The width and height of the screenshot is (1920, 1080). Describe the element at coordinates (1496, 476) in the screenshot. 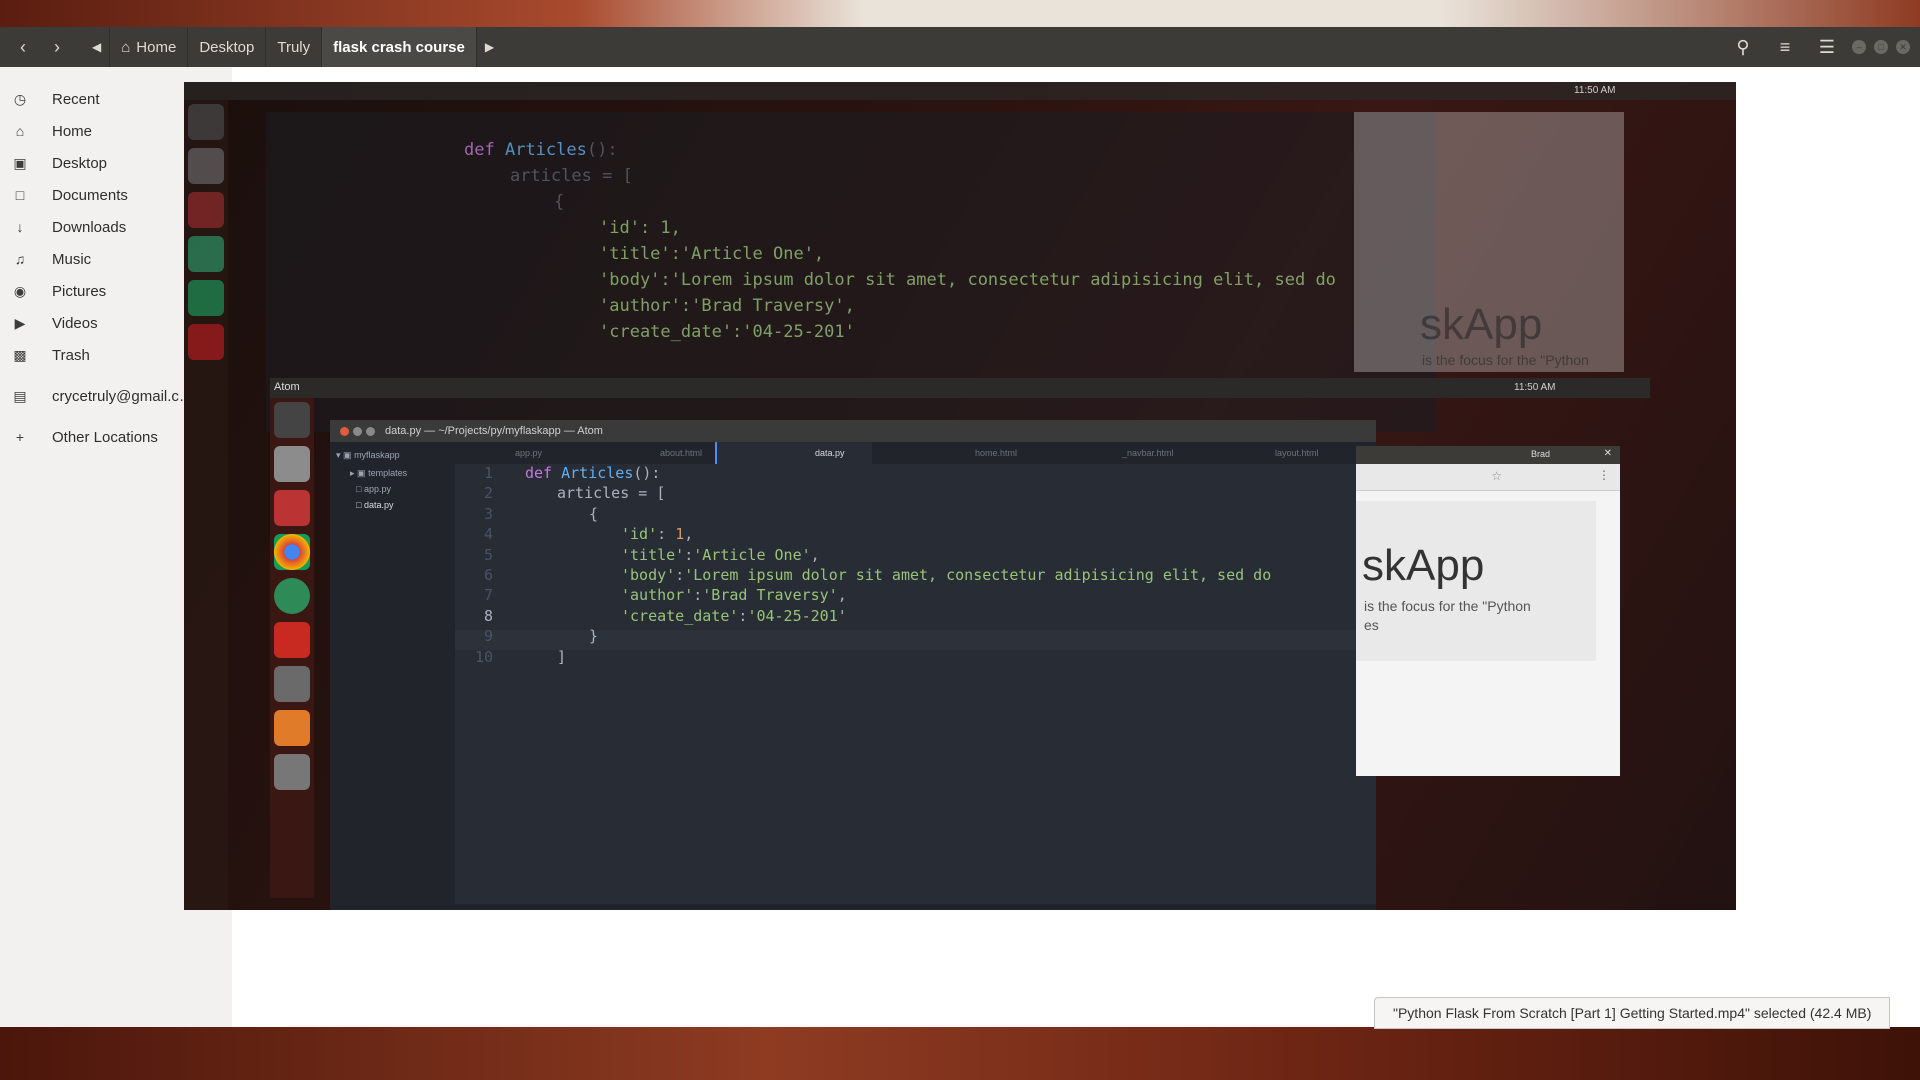

I see `bookmark-star-icon: ☆` at that location.